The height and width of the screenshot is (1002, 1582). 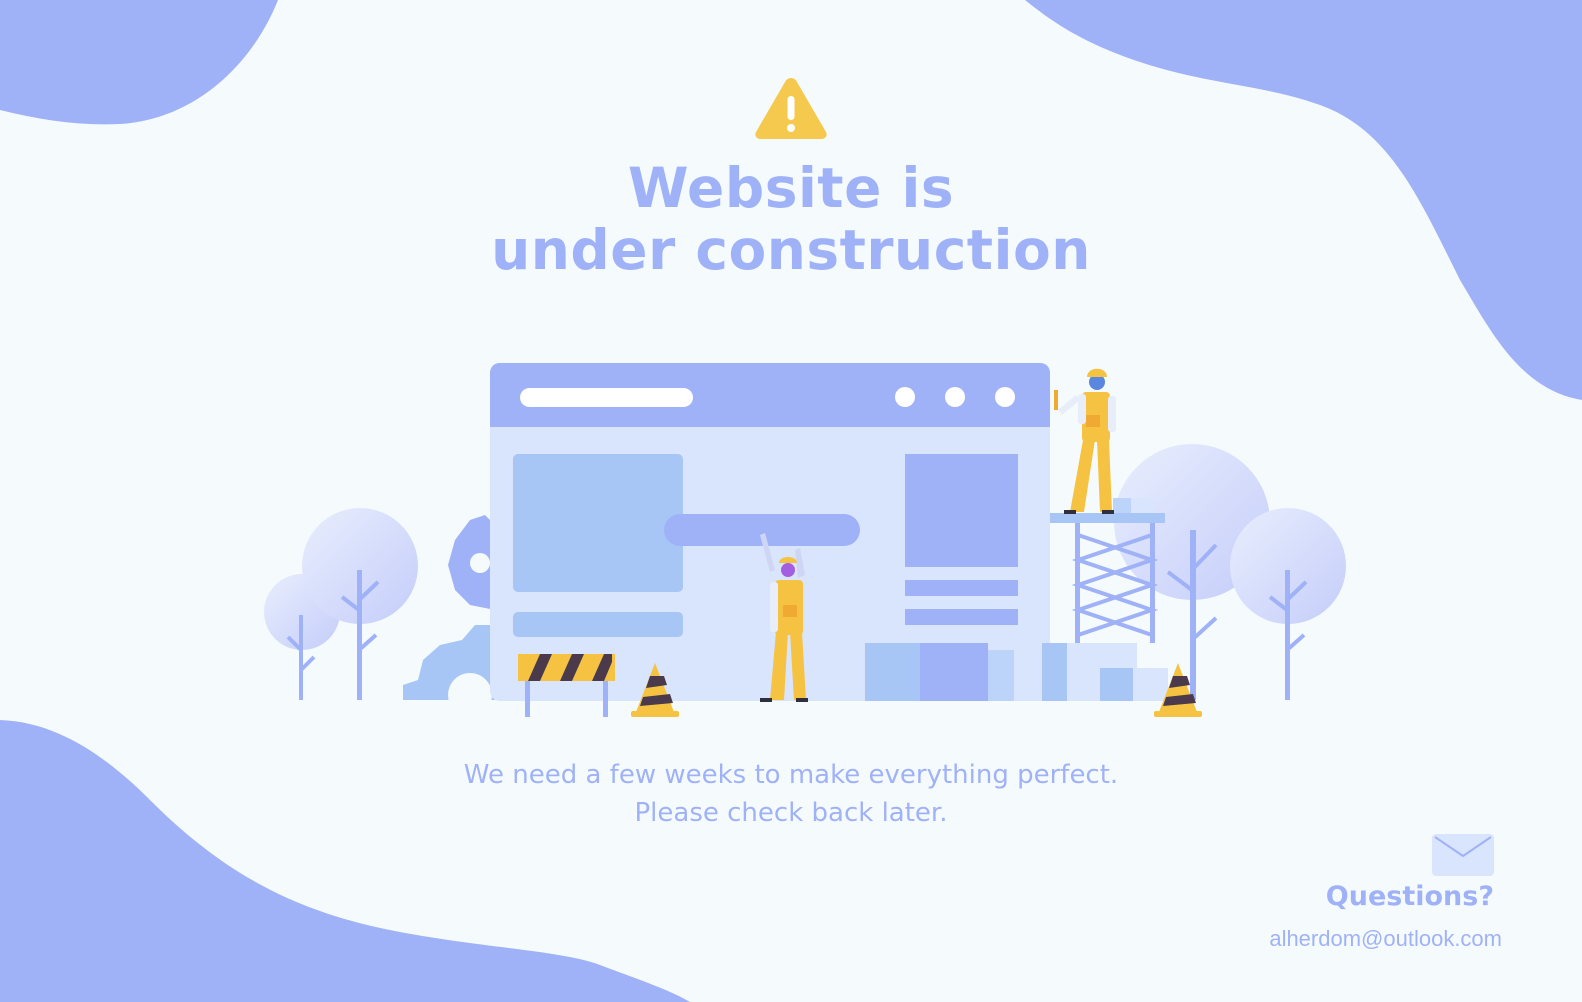 I want to click on gear-icon, so click(x=449, y=616).